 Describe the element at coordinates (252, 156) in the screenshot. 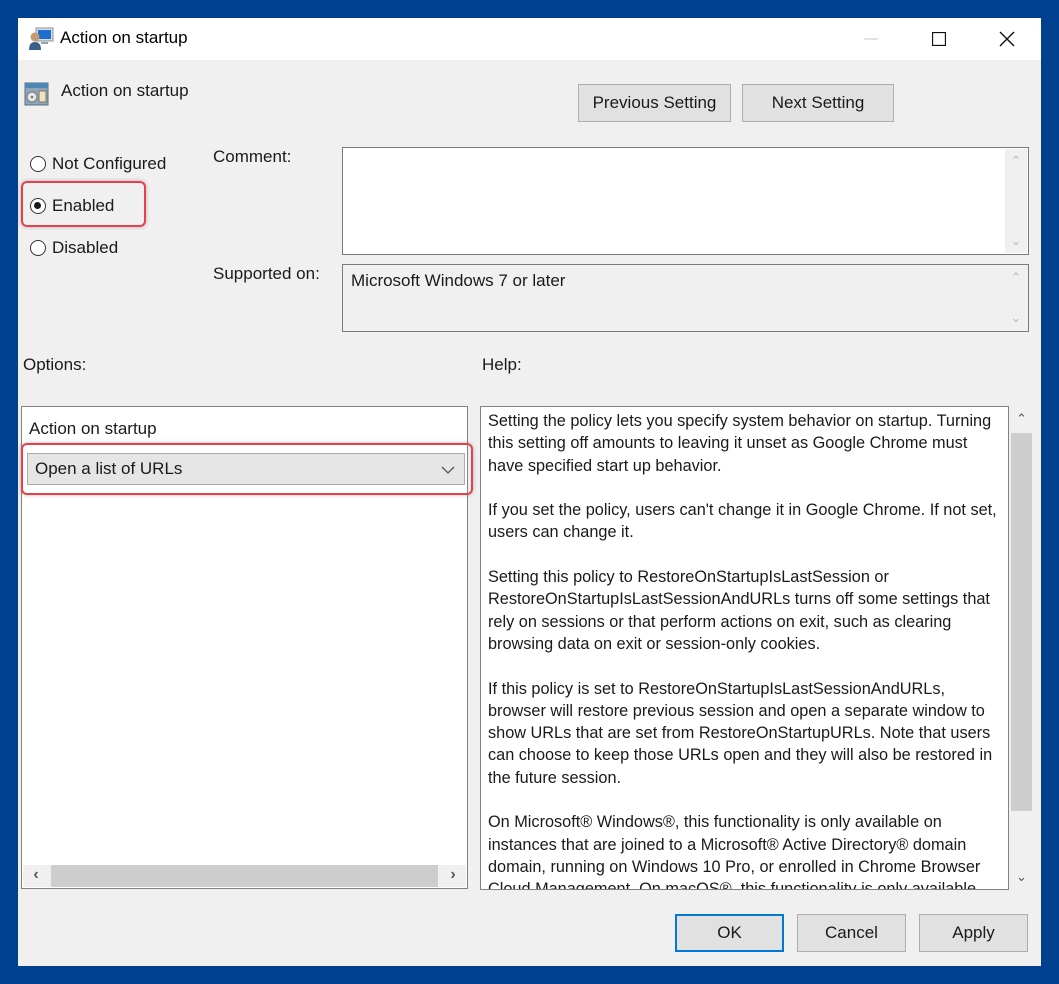

I see `comment-label: Comment:` at that location.